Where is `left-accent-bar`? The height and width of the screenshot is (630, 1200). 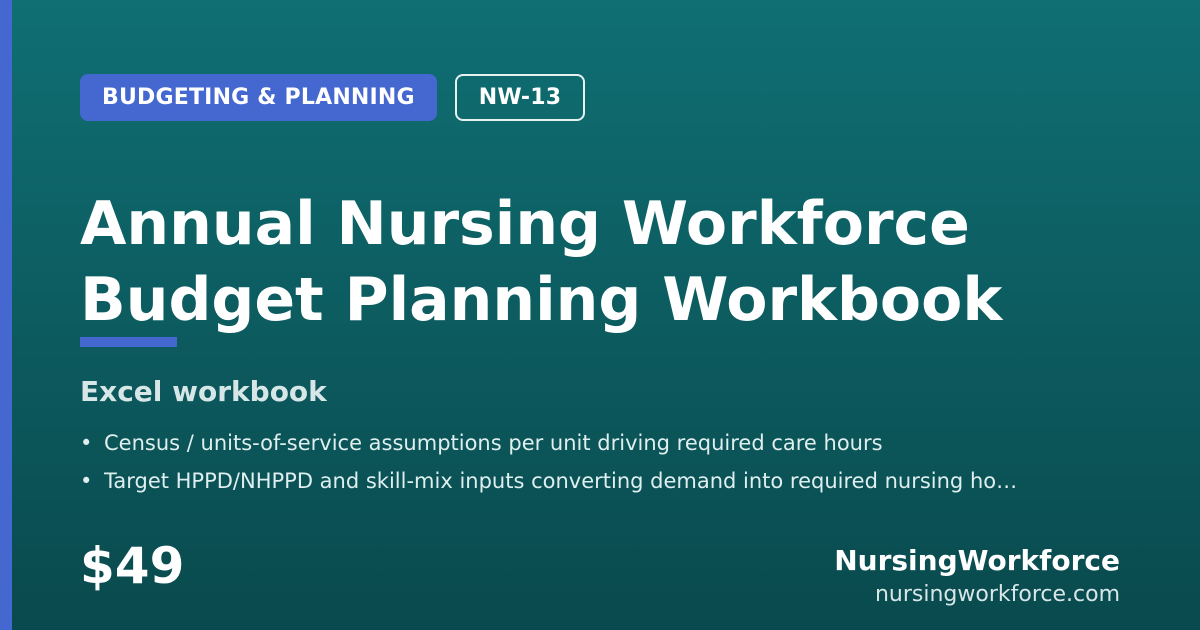
left-accent-bar is located at coordinates (6, 315).